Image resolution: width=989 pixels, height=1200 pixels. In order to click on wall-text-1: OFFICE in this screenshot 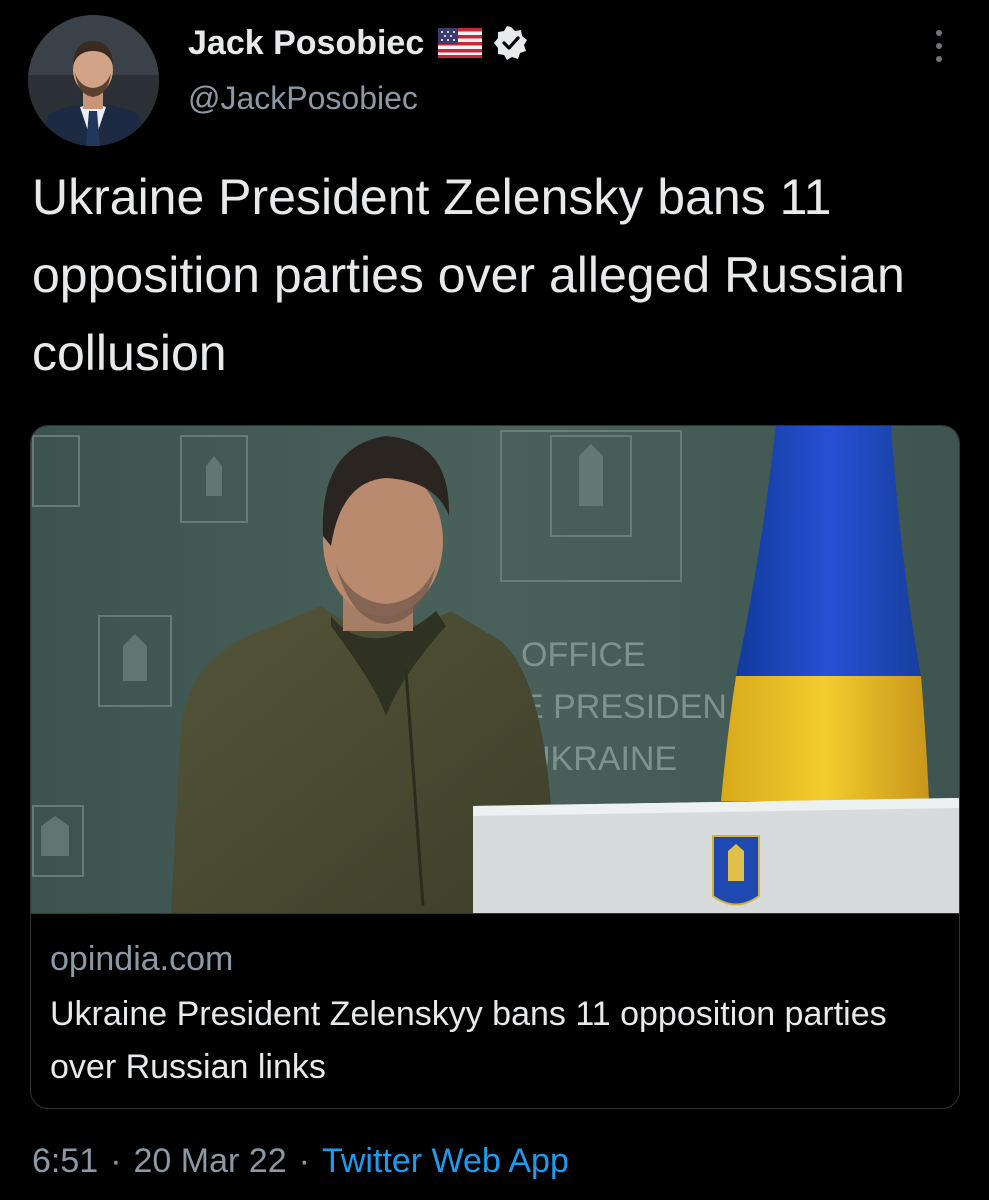, I will do `click(583, 655)`.